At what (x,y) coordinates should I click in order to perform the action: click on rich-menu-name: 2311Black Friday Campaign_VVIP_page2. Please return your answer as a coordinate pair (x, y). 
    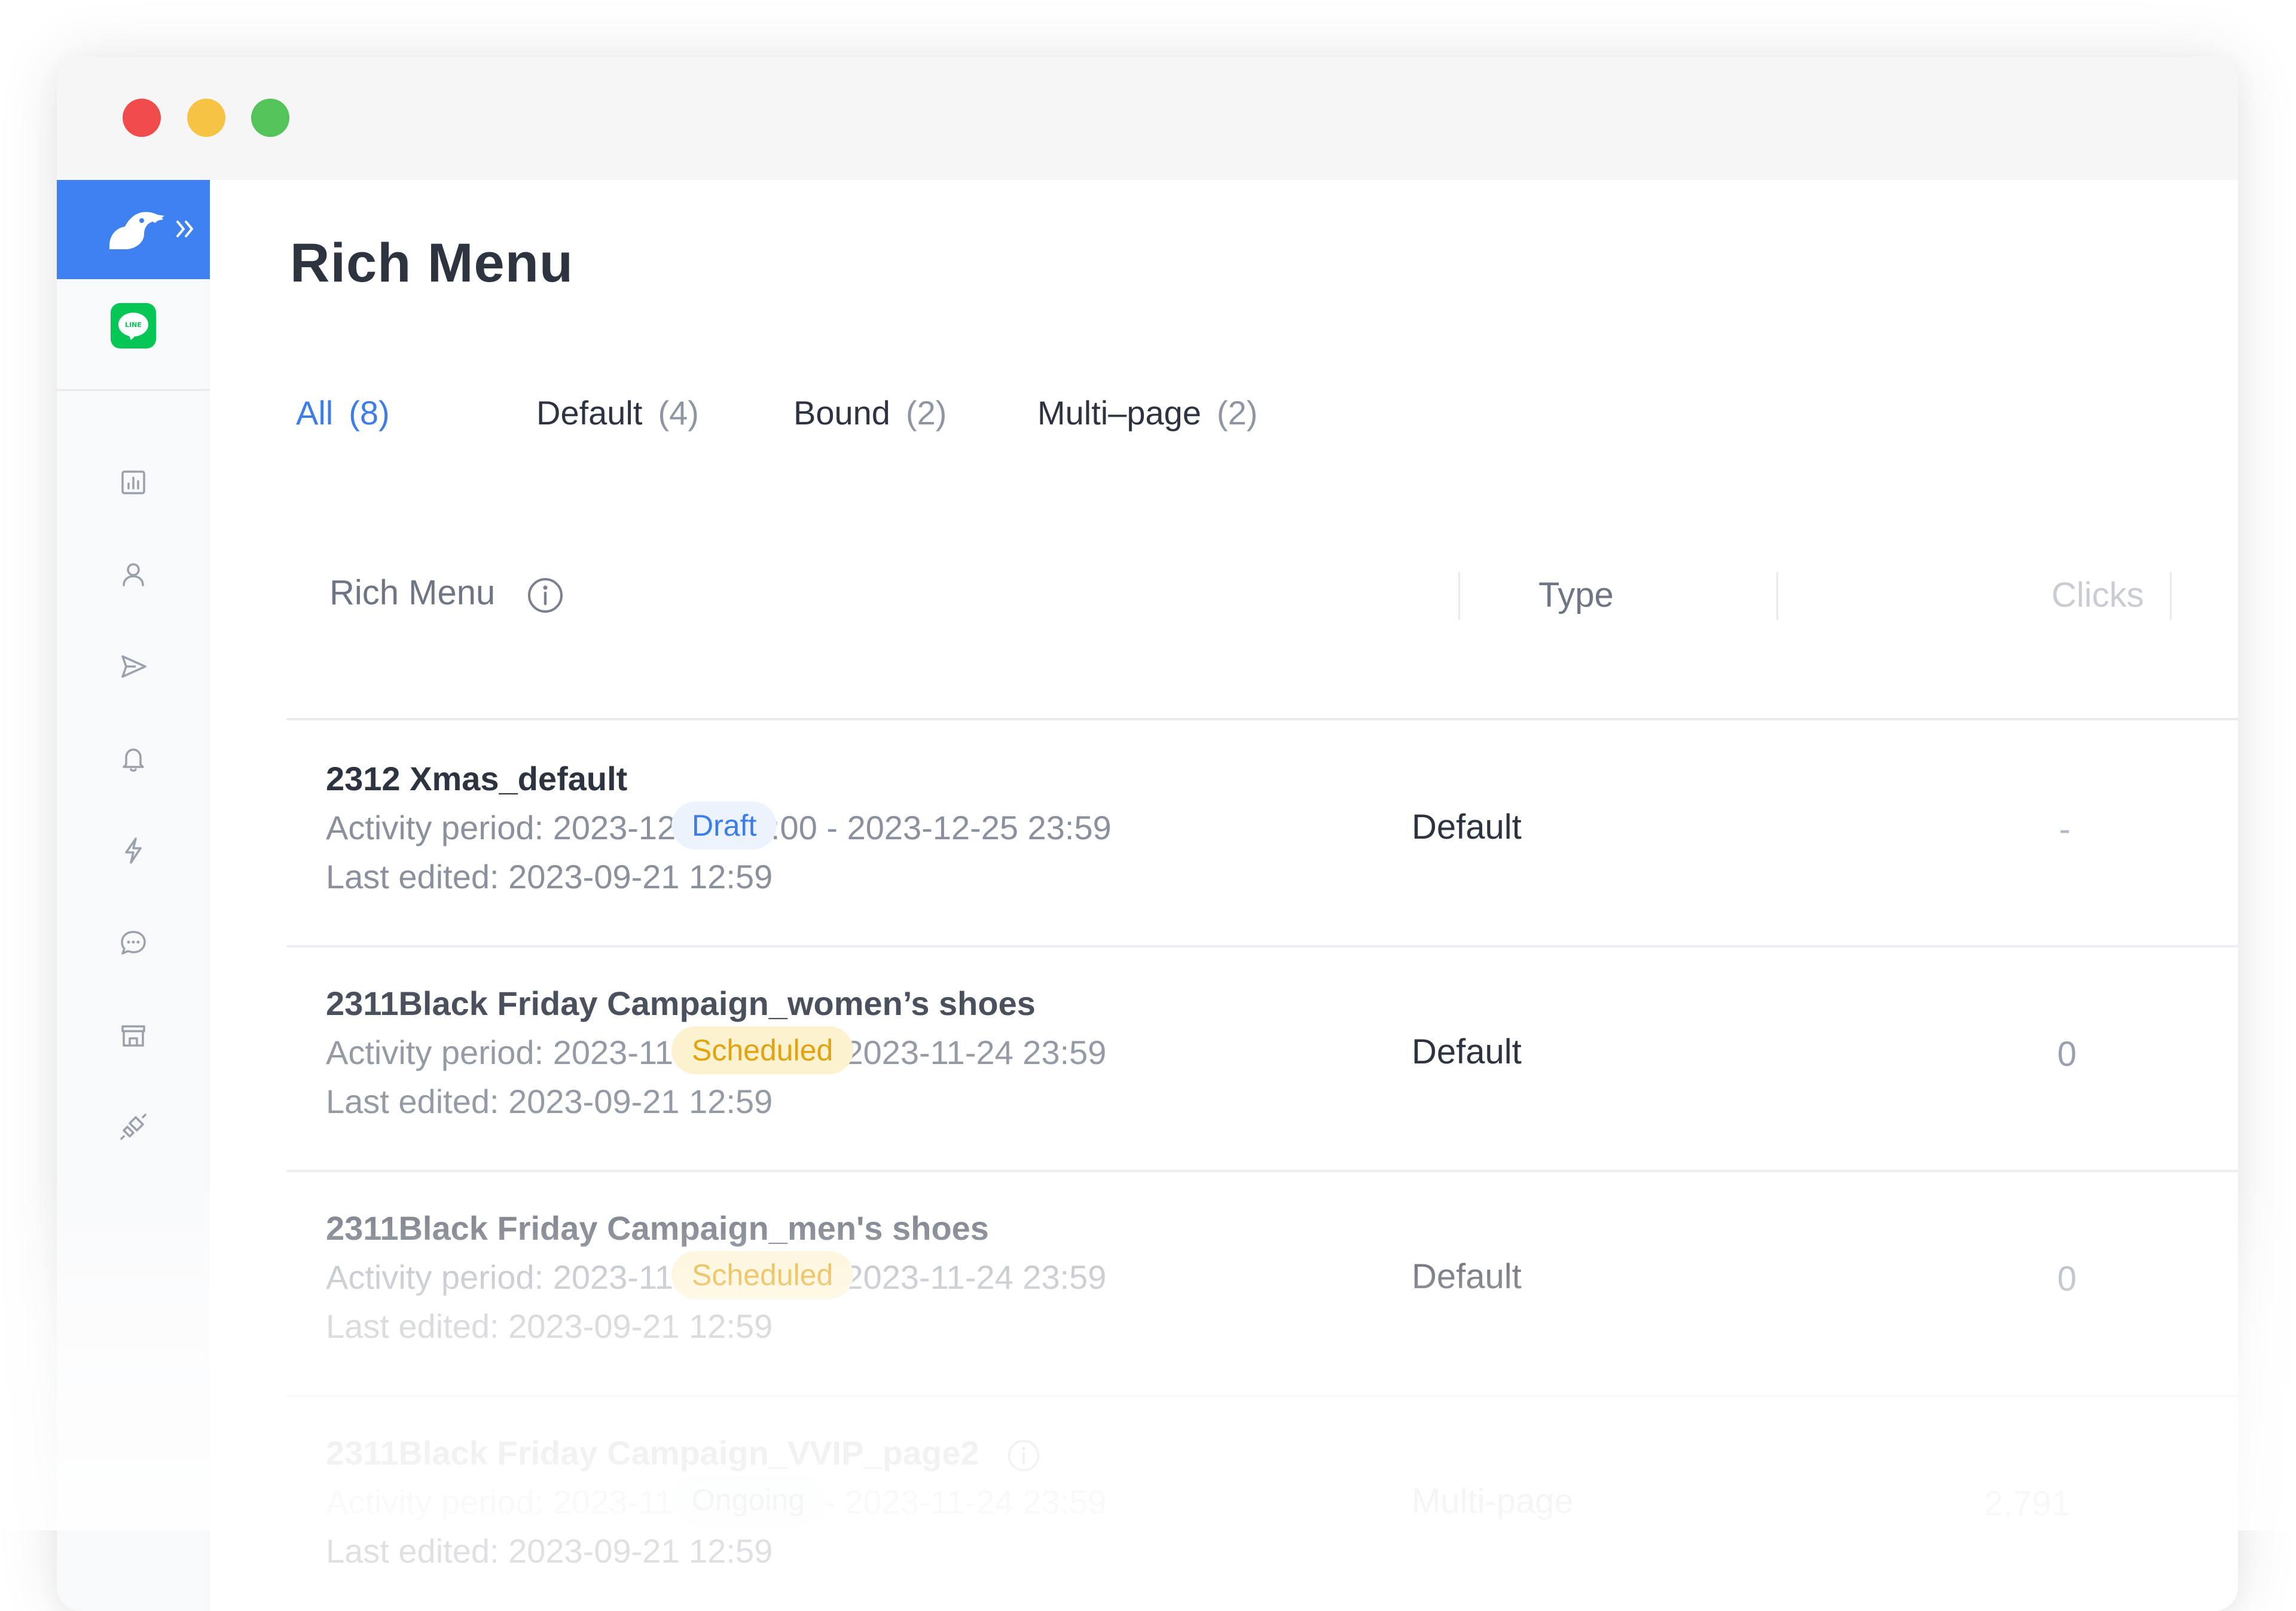
    Looking at the image, I should click on (683, 1453).